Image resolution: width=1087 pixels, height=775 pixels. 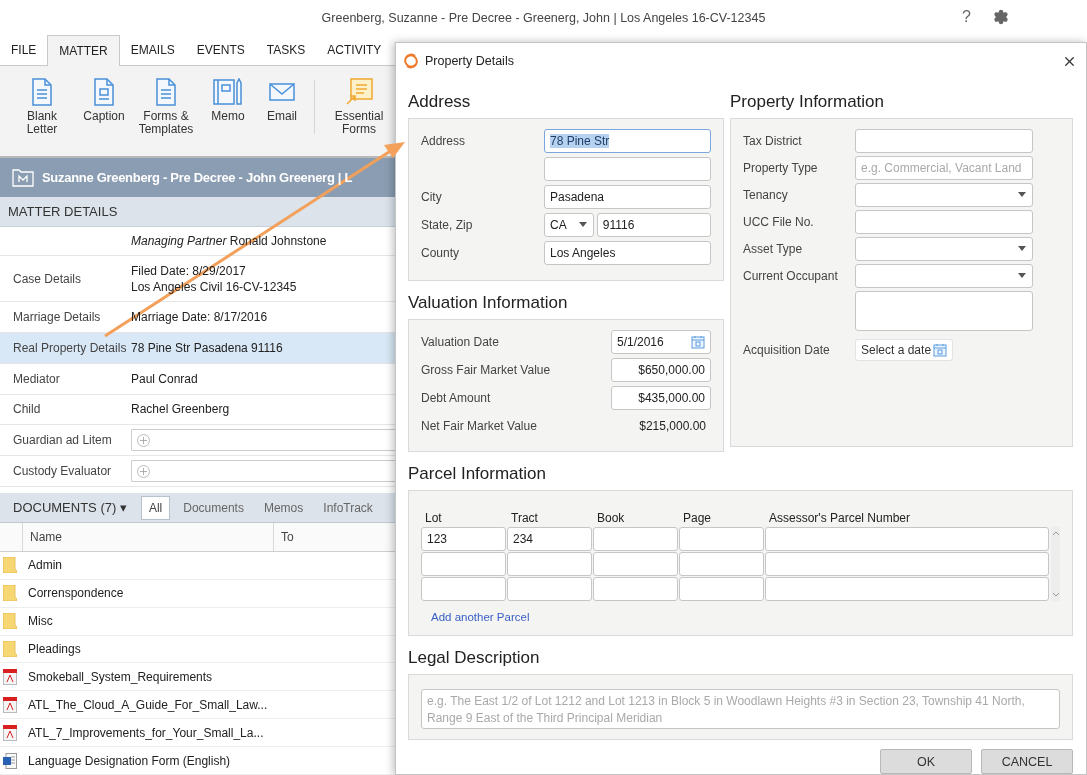 I want to click on detail-label: Mediator, so click(x=36, y=378).